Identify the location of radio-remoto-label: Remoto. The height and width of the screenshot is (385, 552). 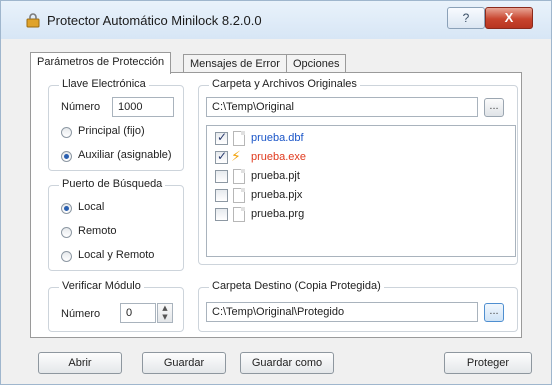
(97, 231).